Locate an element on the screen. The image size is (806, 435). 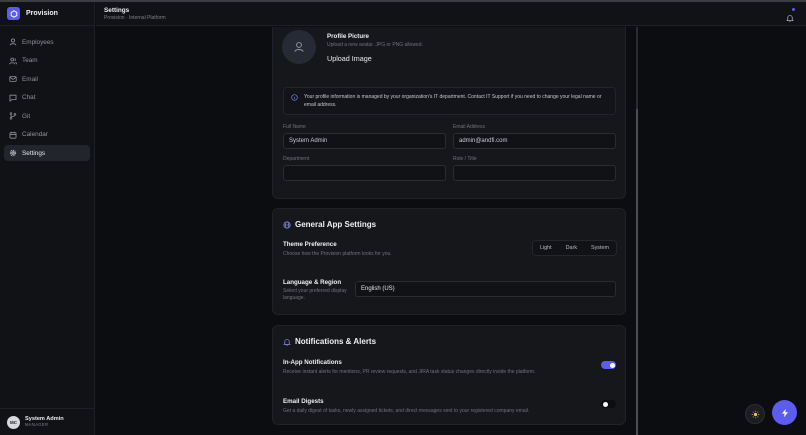
sidebar-item-chat: Chat is located at coordinates (47, 98).